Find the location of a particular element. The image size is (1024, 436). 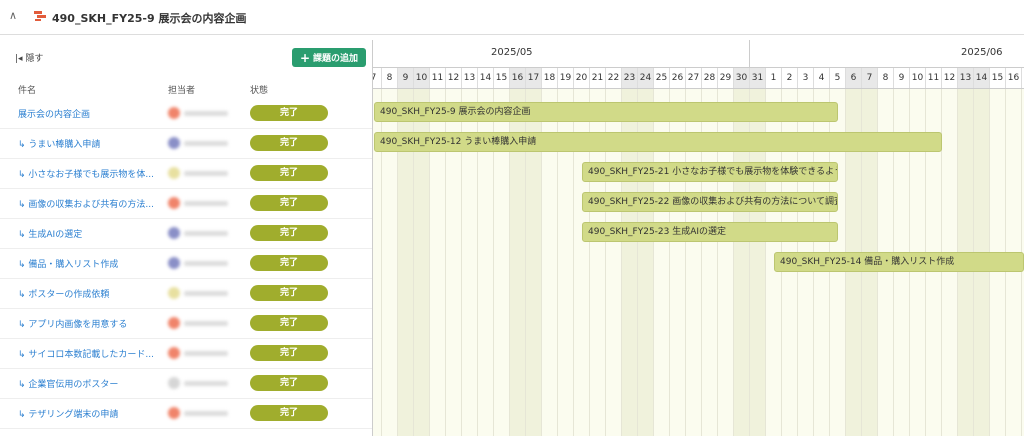

day-header-cell: 7 is located at coordinates (377, 78).